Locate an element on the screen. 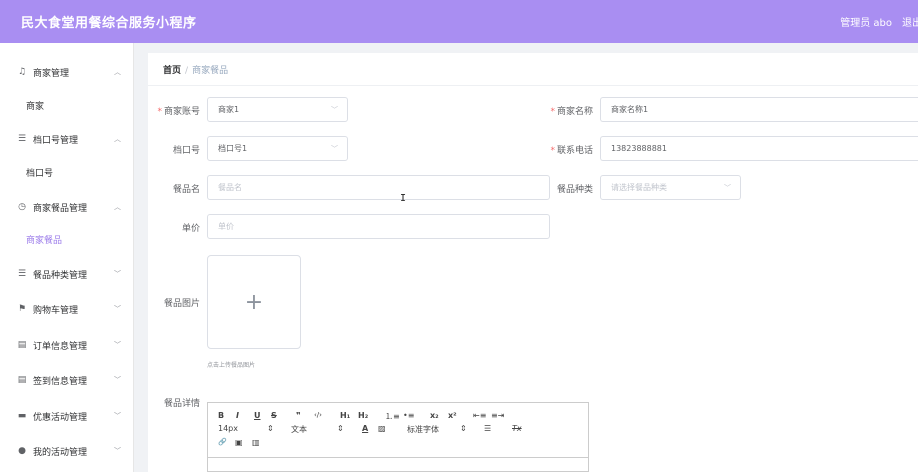 The height and width of the screenshot is (472, 918). sidebar-item-merchant-dish-management: ◷ 商家餐品管理 ︿ is located at coordinates (67, 207).